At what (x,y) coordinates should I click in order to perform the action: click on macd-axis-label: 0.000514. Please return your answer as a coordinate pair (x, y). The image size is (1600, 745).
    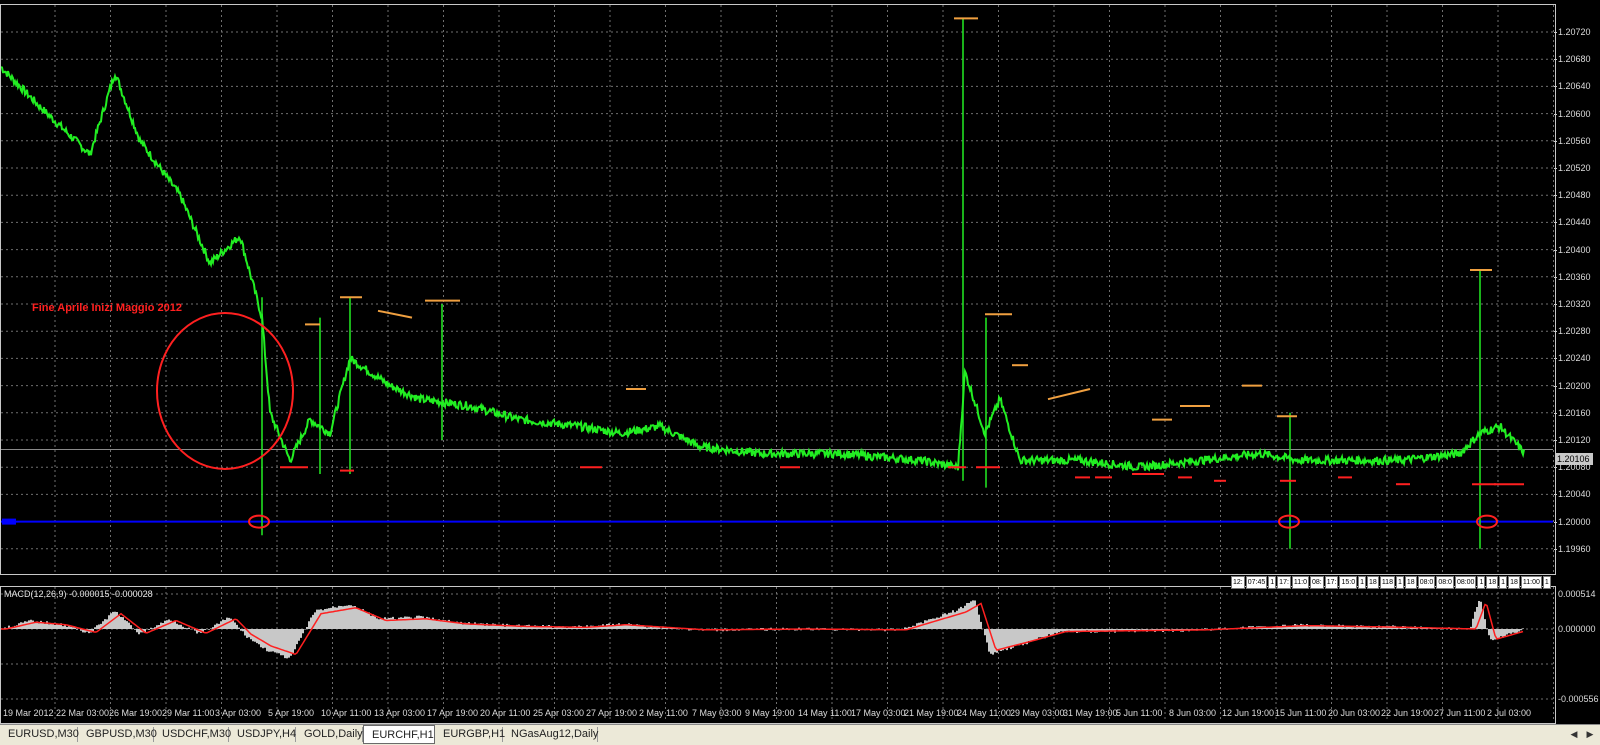
    Looking at the image, I should click on (1577, 594).